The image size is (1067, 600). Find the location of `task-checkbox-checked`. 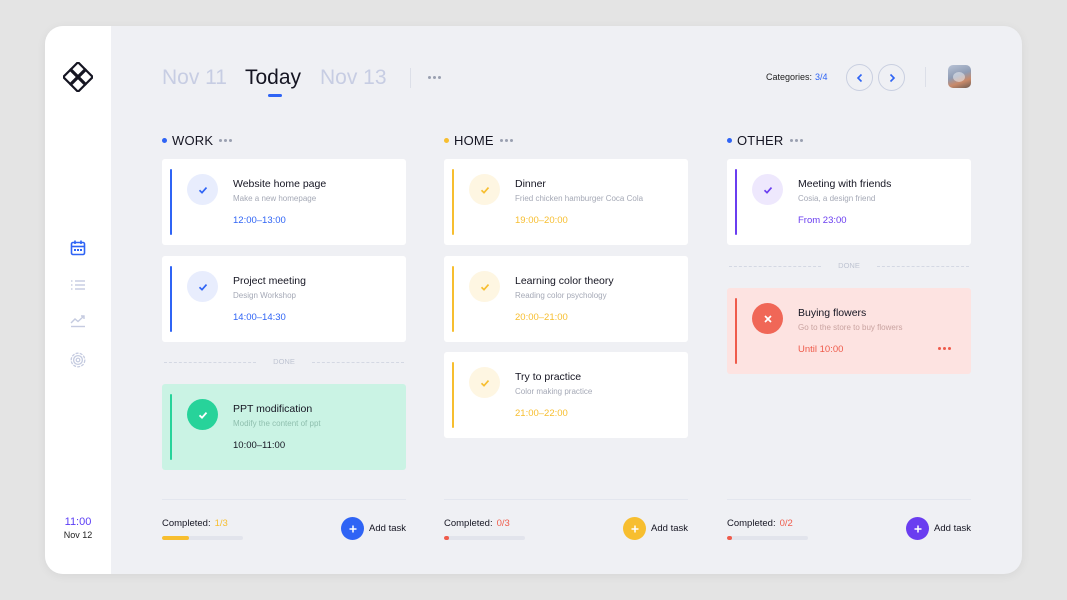

task-checkbox-checked is located at coordinates (202, 414).